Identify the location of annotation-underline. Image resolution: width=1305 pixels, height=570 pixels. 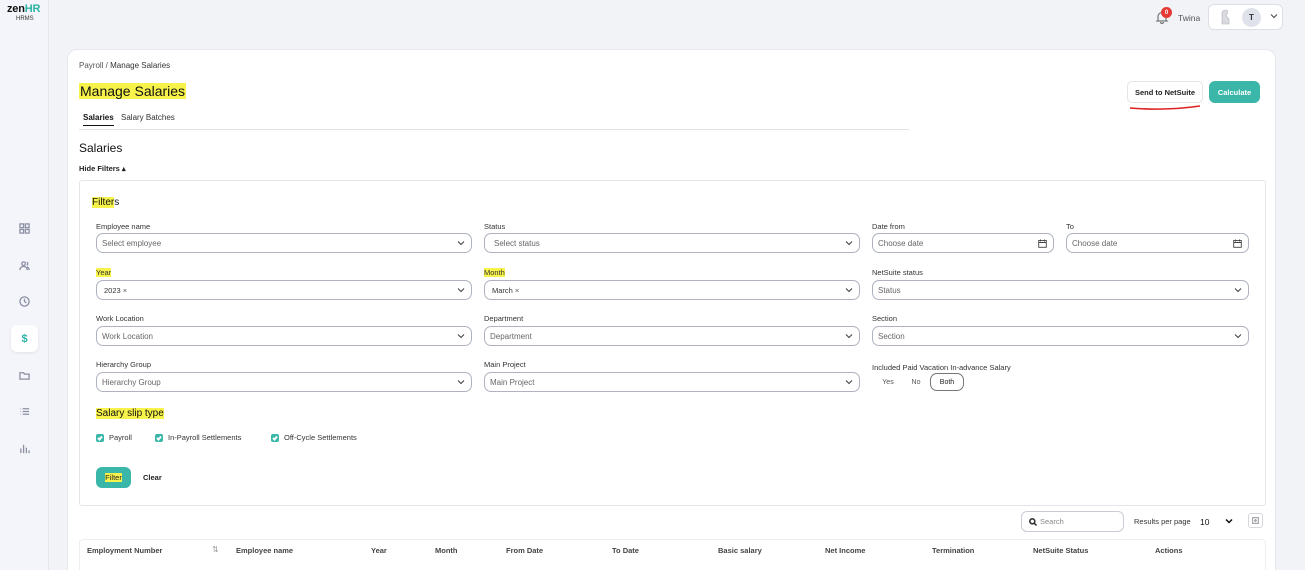
(1165, 107).